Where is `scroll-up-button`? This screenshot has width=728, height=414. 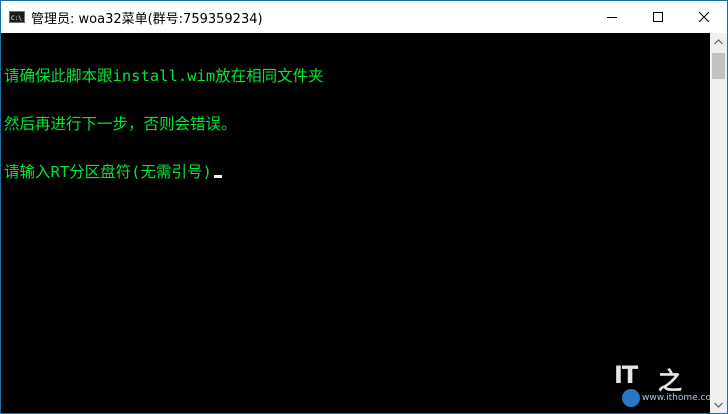 scroll-up-button is located at coordinates (718, 41).